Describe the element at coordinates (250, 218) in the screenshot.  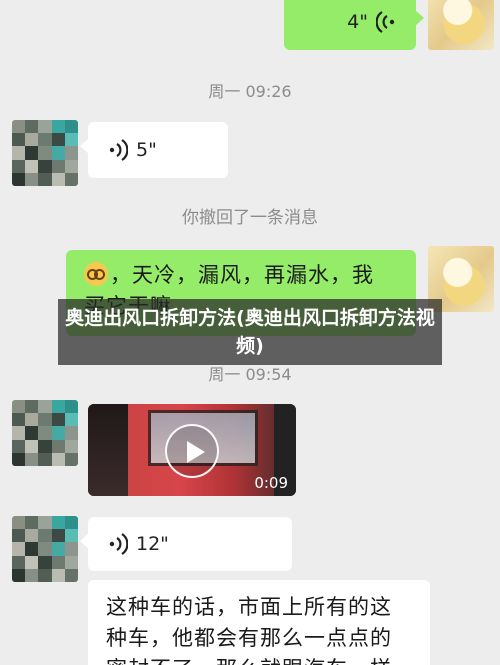
I see `recall-notice: 你撤回了一条消息` at that location.